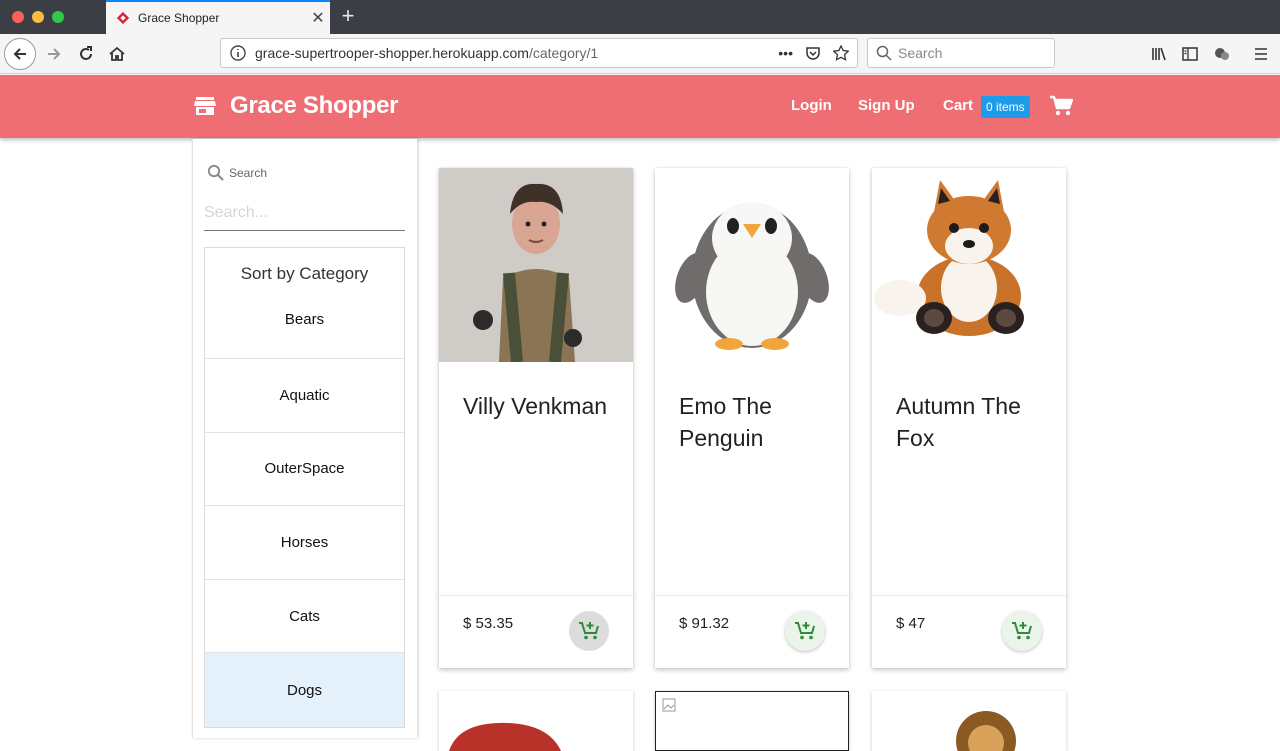 This screenshot has height=751, width=1280. I want to click on reload-button, so click(86, 54).